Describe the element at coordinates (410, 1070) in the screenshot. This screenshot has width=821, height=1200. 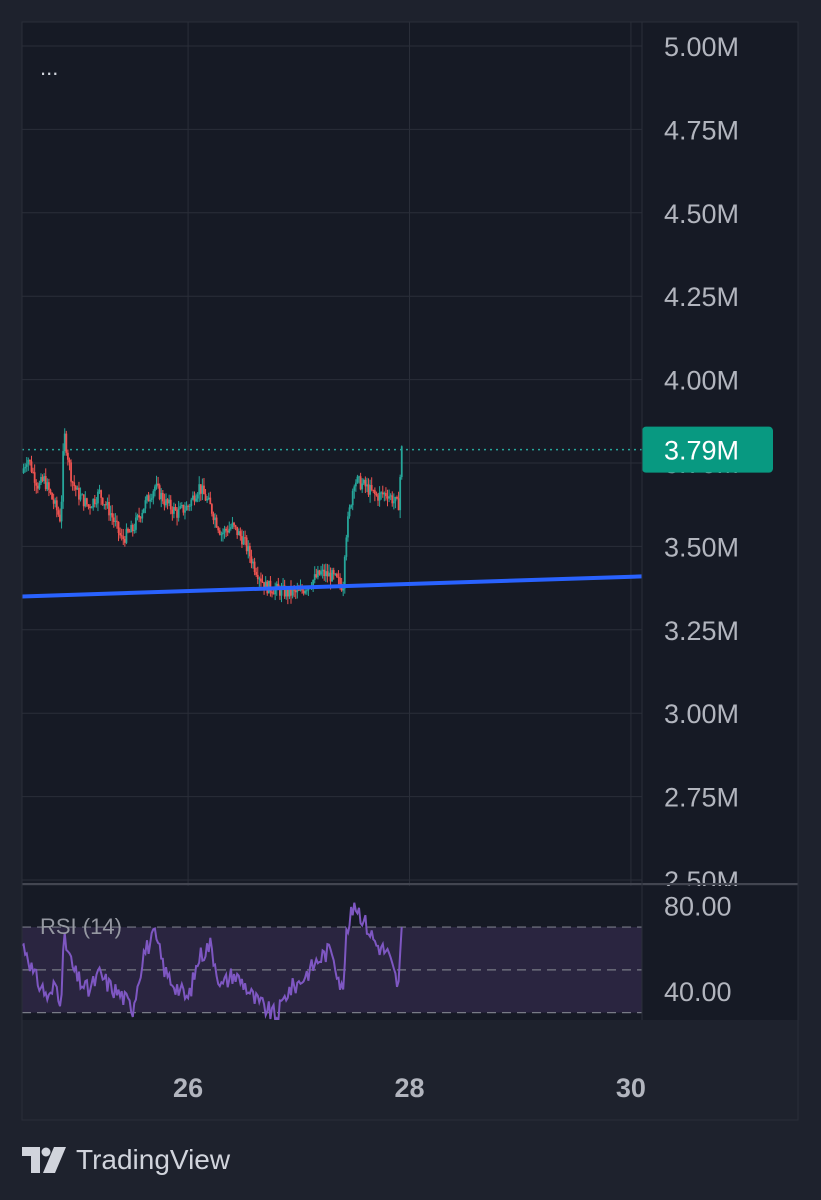
I see `time-axis` at that location.